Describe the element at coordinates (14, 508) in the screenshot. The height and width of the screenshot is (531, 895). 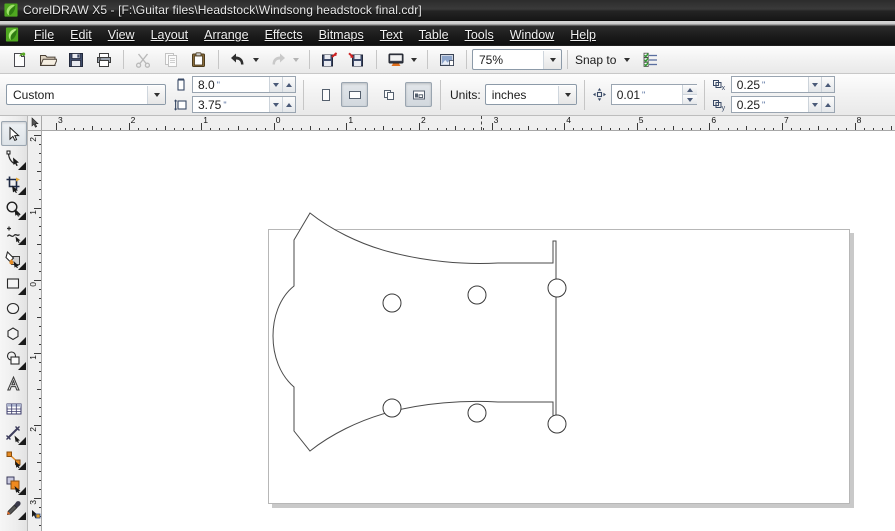
I see `tool-color-eyedropper` at that location.